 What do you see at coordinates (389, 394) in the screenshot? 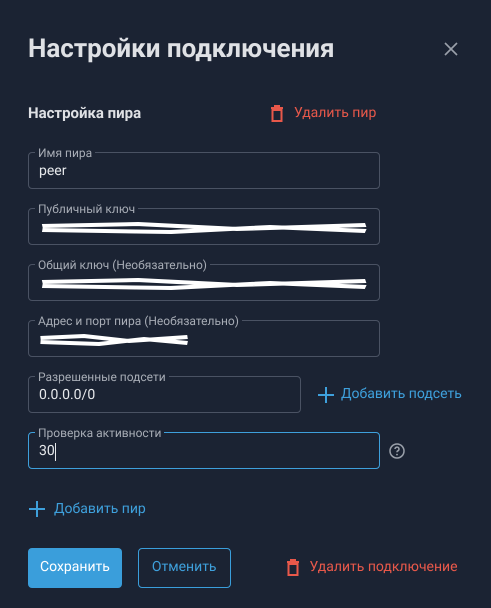
I see `add-subnet-button: Добавить подсеть` at bounding box center [389, 394].